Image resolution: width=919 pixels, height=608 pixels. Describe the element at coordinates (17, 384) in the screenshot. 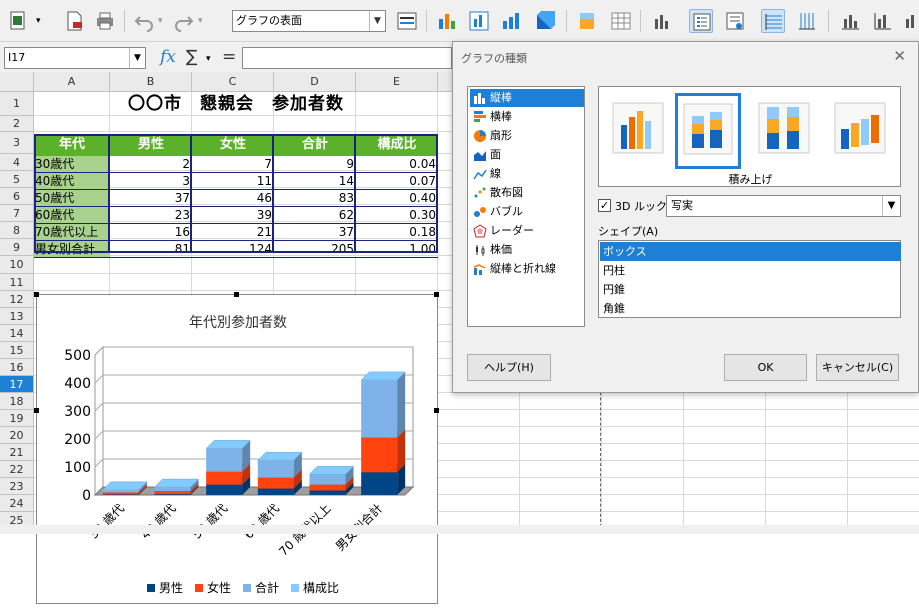

I see `row-header: 17` at that location.